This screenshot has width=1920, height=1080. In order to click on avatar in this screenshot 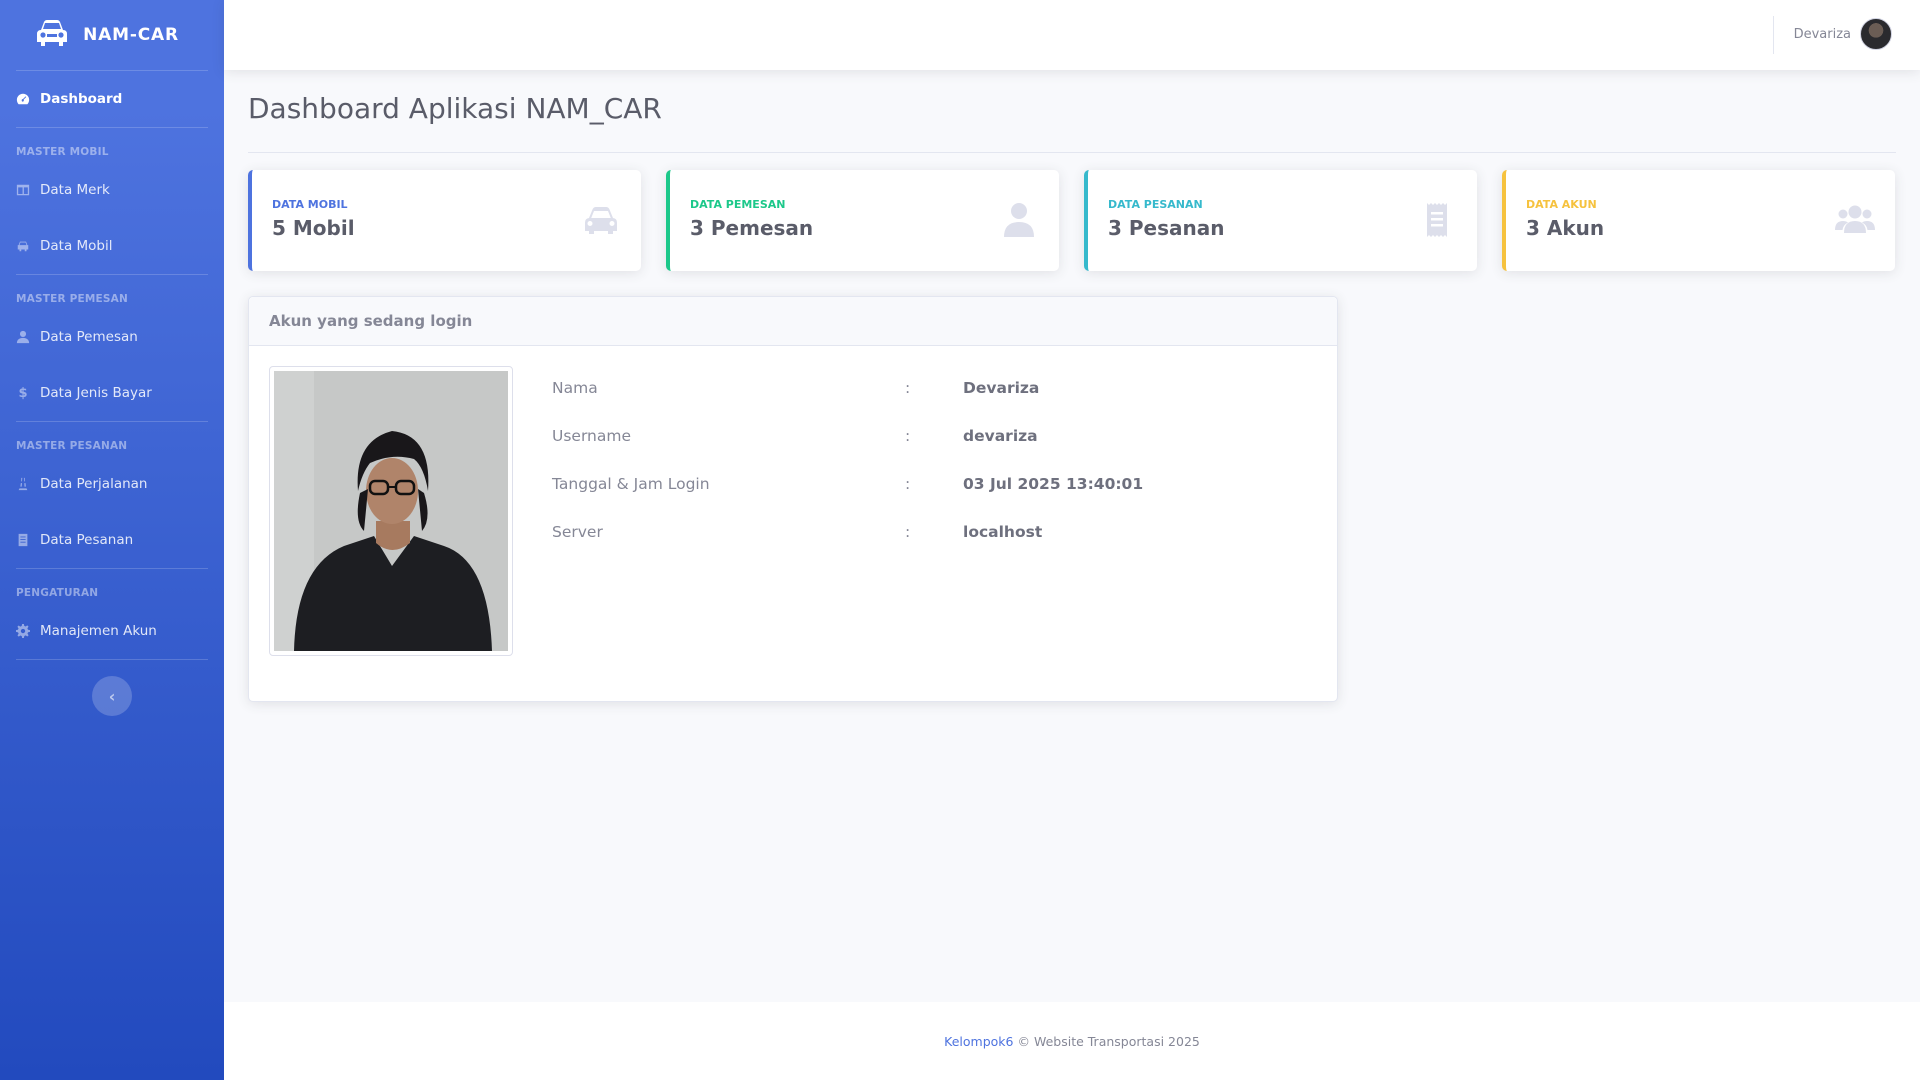, I will do `click(1876, 34)`.